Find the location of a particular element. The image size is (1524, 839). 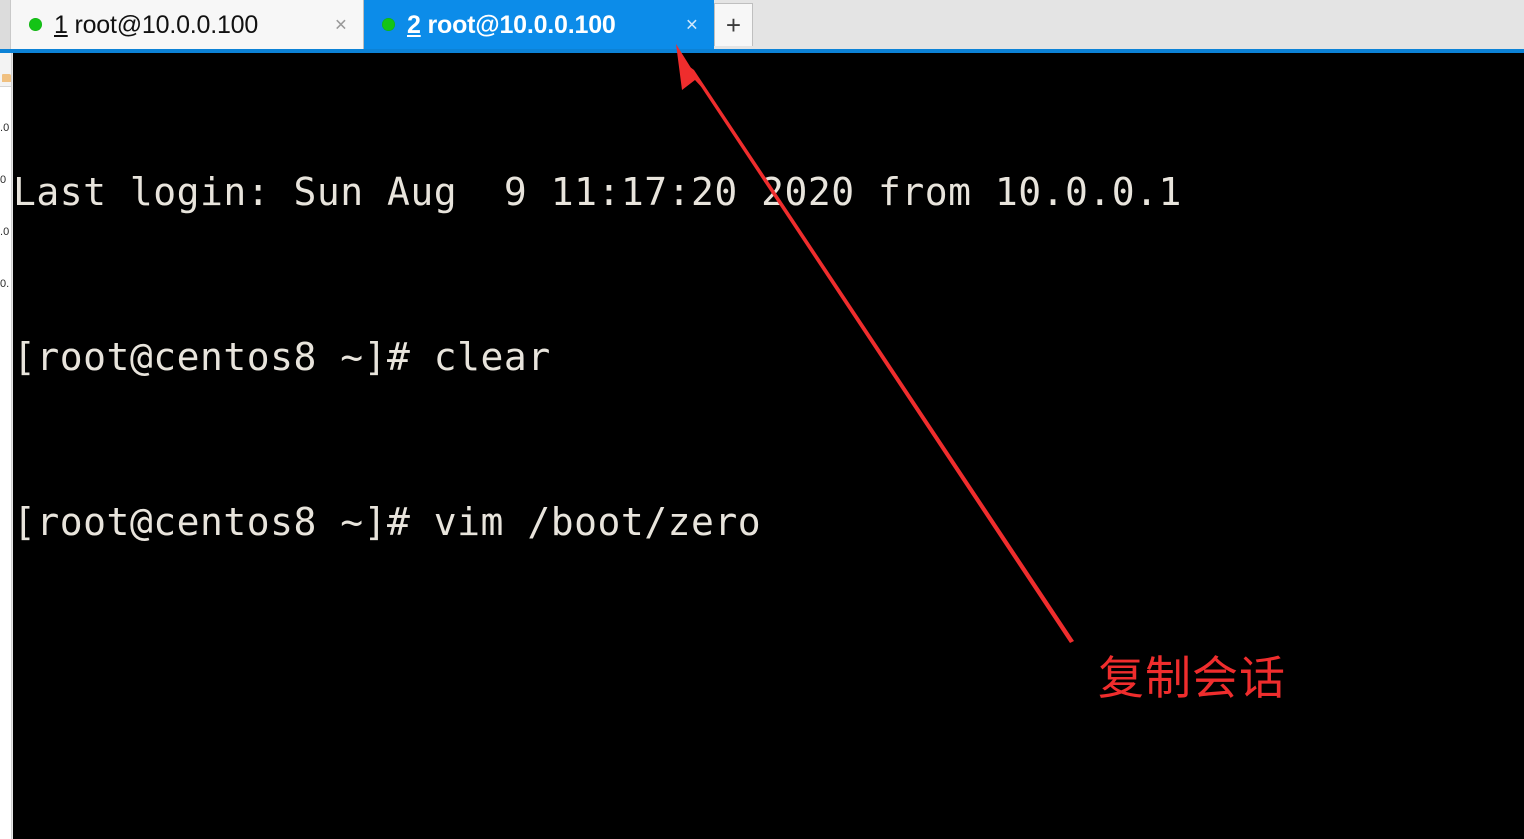

tab-close-icon-2: × is located at coordinates (692, 24).